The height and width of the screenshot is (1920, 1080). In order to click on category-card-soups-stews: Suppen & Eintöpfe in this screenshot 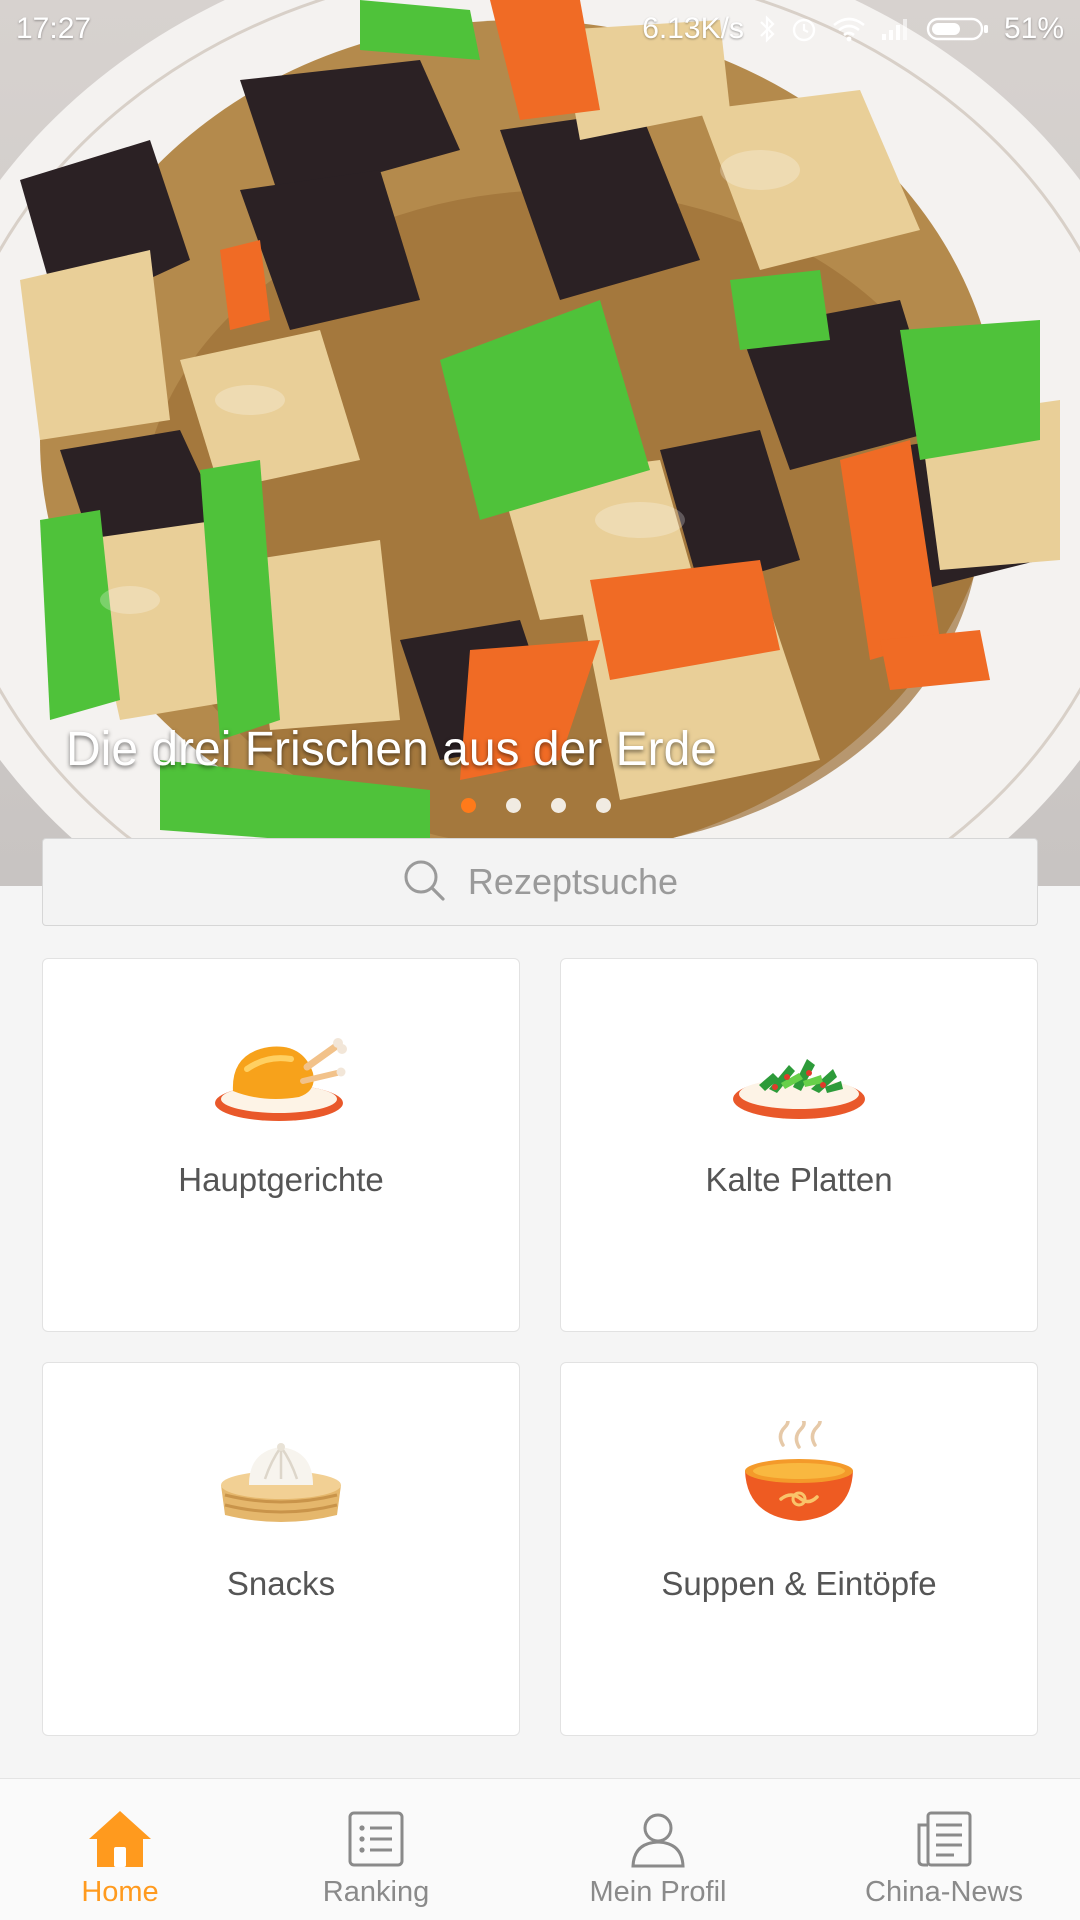, I will do `click(799, 1549)`.